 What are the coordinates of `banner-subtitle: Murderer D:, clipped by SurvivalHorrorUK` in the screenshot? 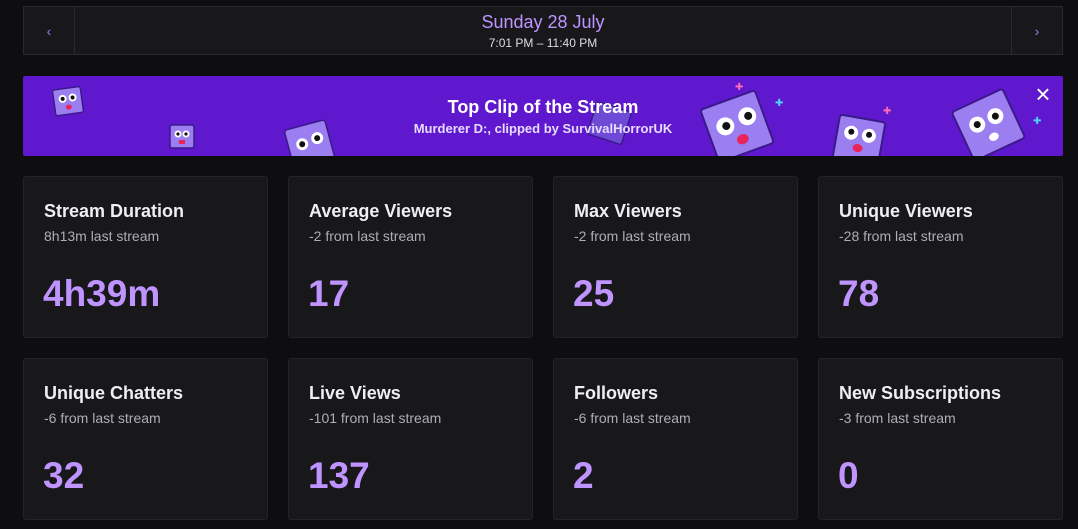 It's located at (543, 128).